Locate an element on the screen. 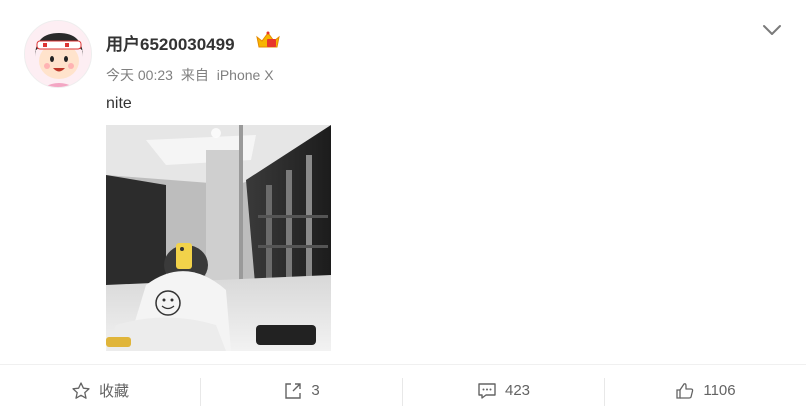 This screenshot has width=806, height=416. like-count: 1106 is located at coordinates (719, 390).